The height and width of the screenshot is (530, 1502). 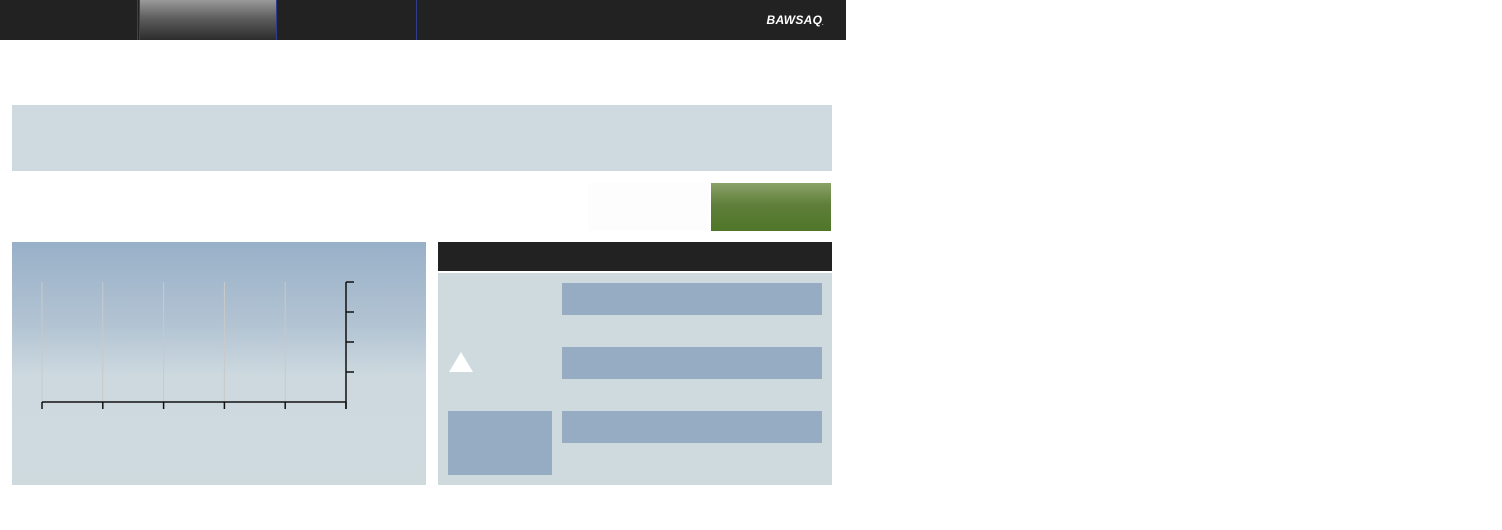 I want to click on stock-chart-panel, so click(x=219, y=363).